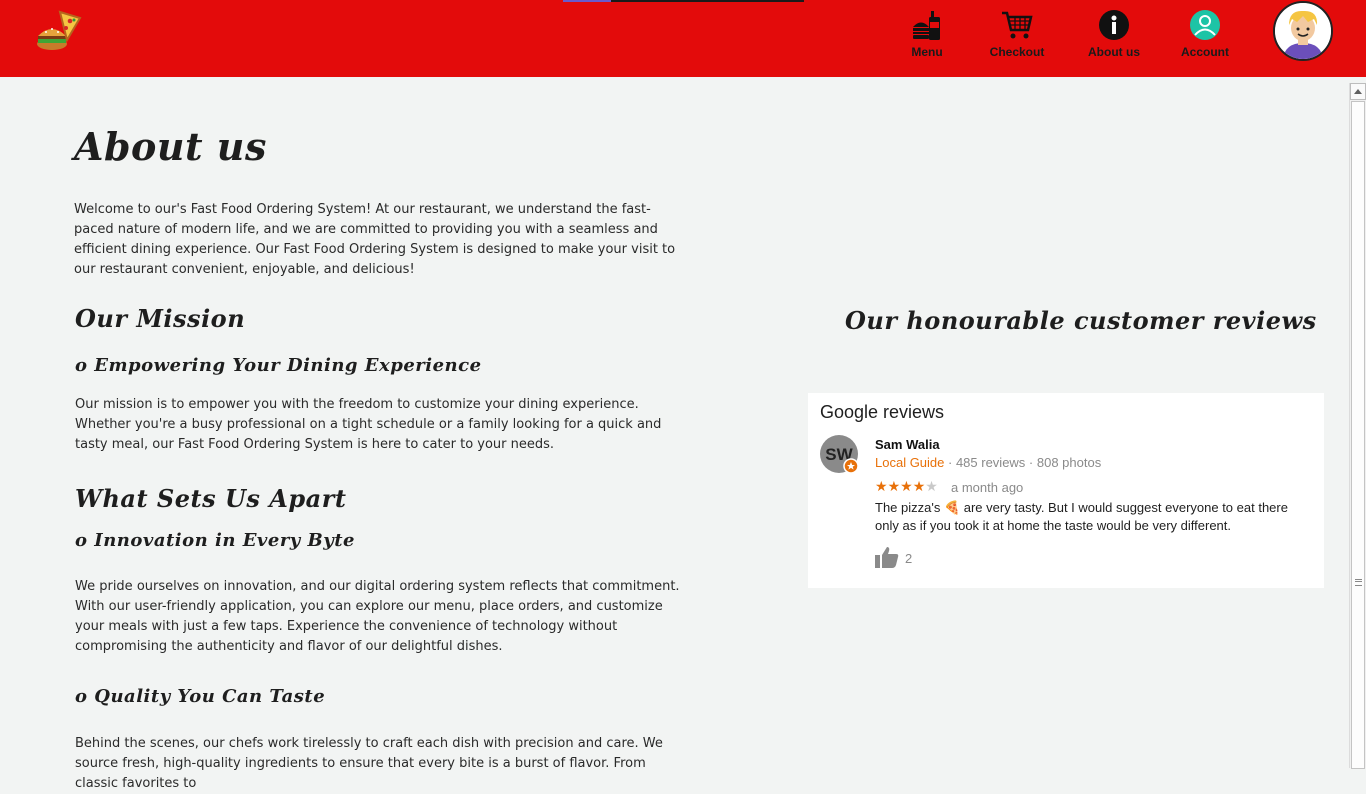 This screenshot has height=794, width=1366. What do you see at coordinates (1023, 462) in the screenshot?
I see `reviewer-stats: · 485 reviews · 808 photos` at bounding box center [1023, 462].